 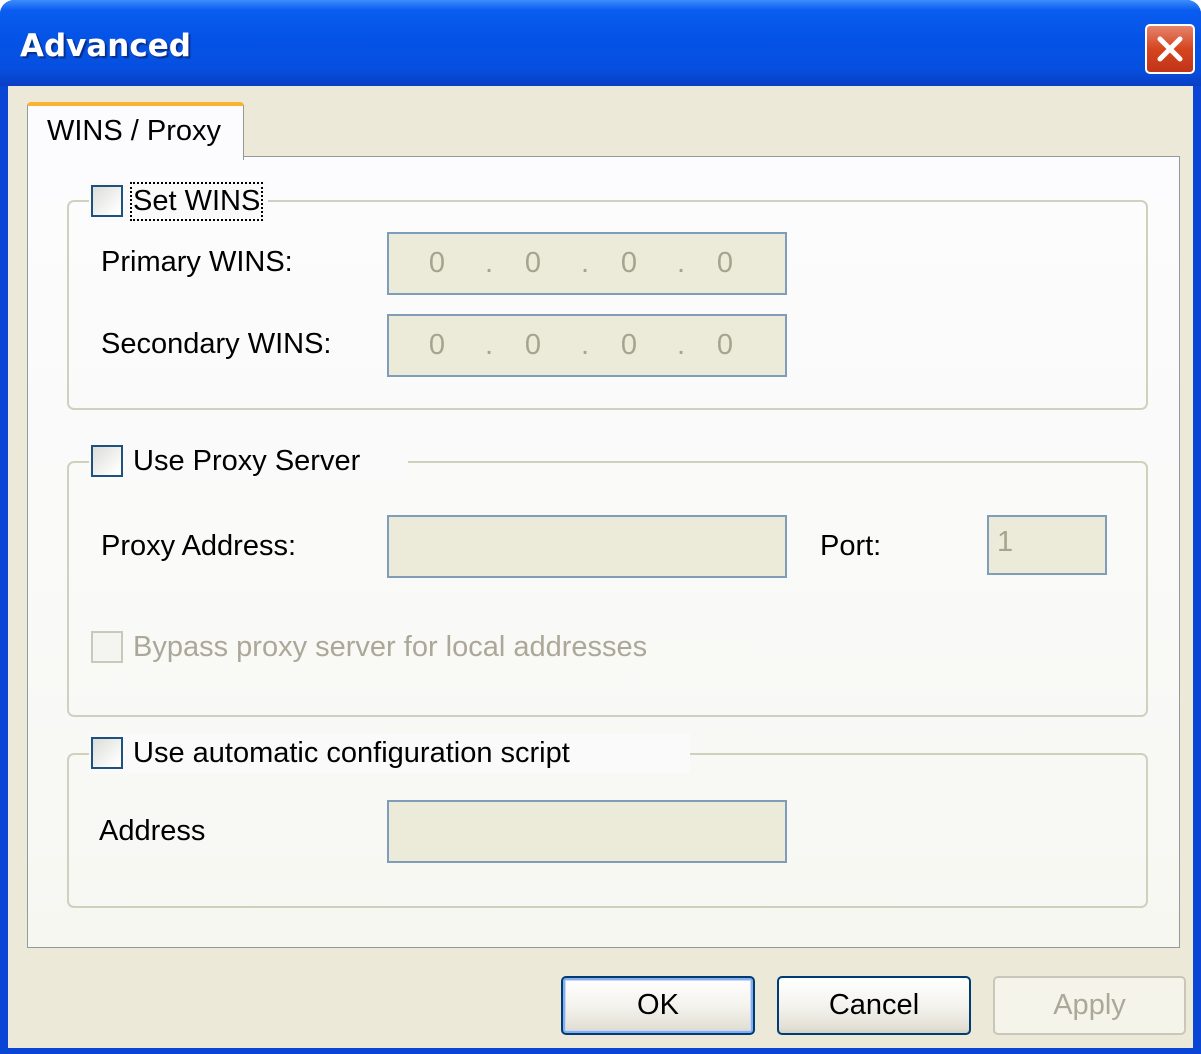 What do you see at coordinates (658, 1005) in the screenshot?
I see `ok-button: OK` at bounding box center [658, 1005].